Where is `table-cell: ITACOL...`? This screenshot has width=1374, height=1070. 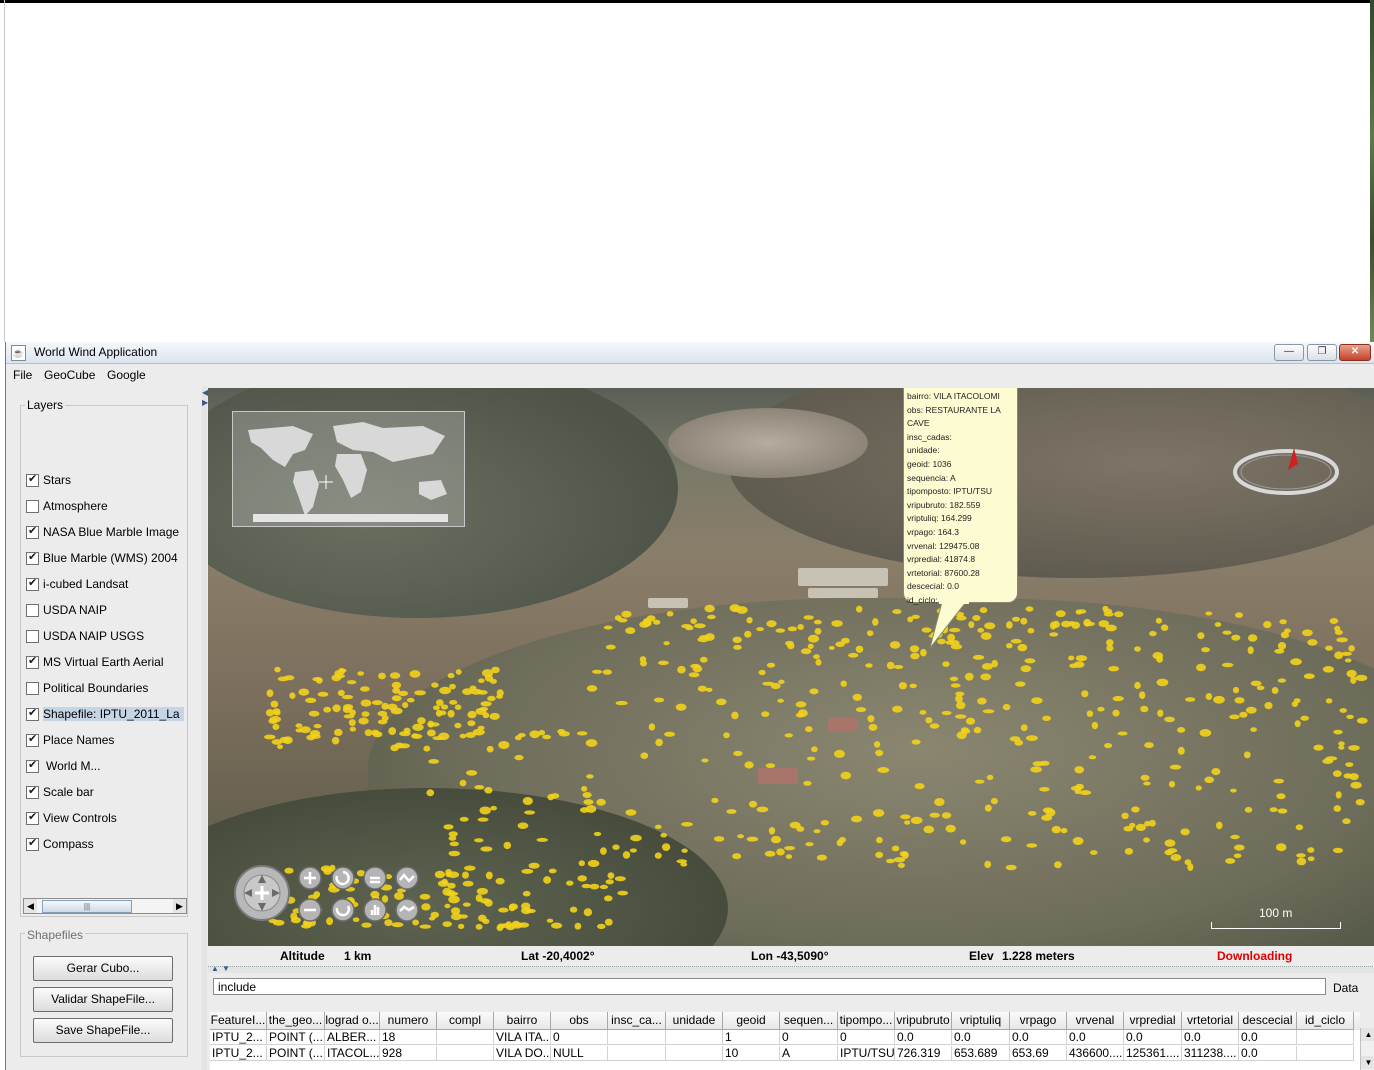 table-cell: ITACOL... is located at coordinates (352, 1053).